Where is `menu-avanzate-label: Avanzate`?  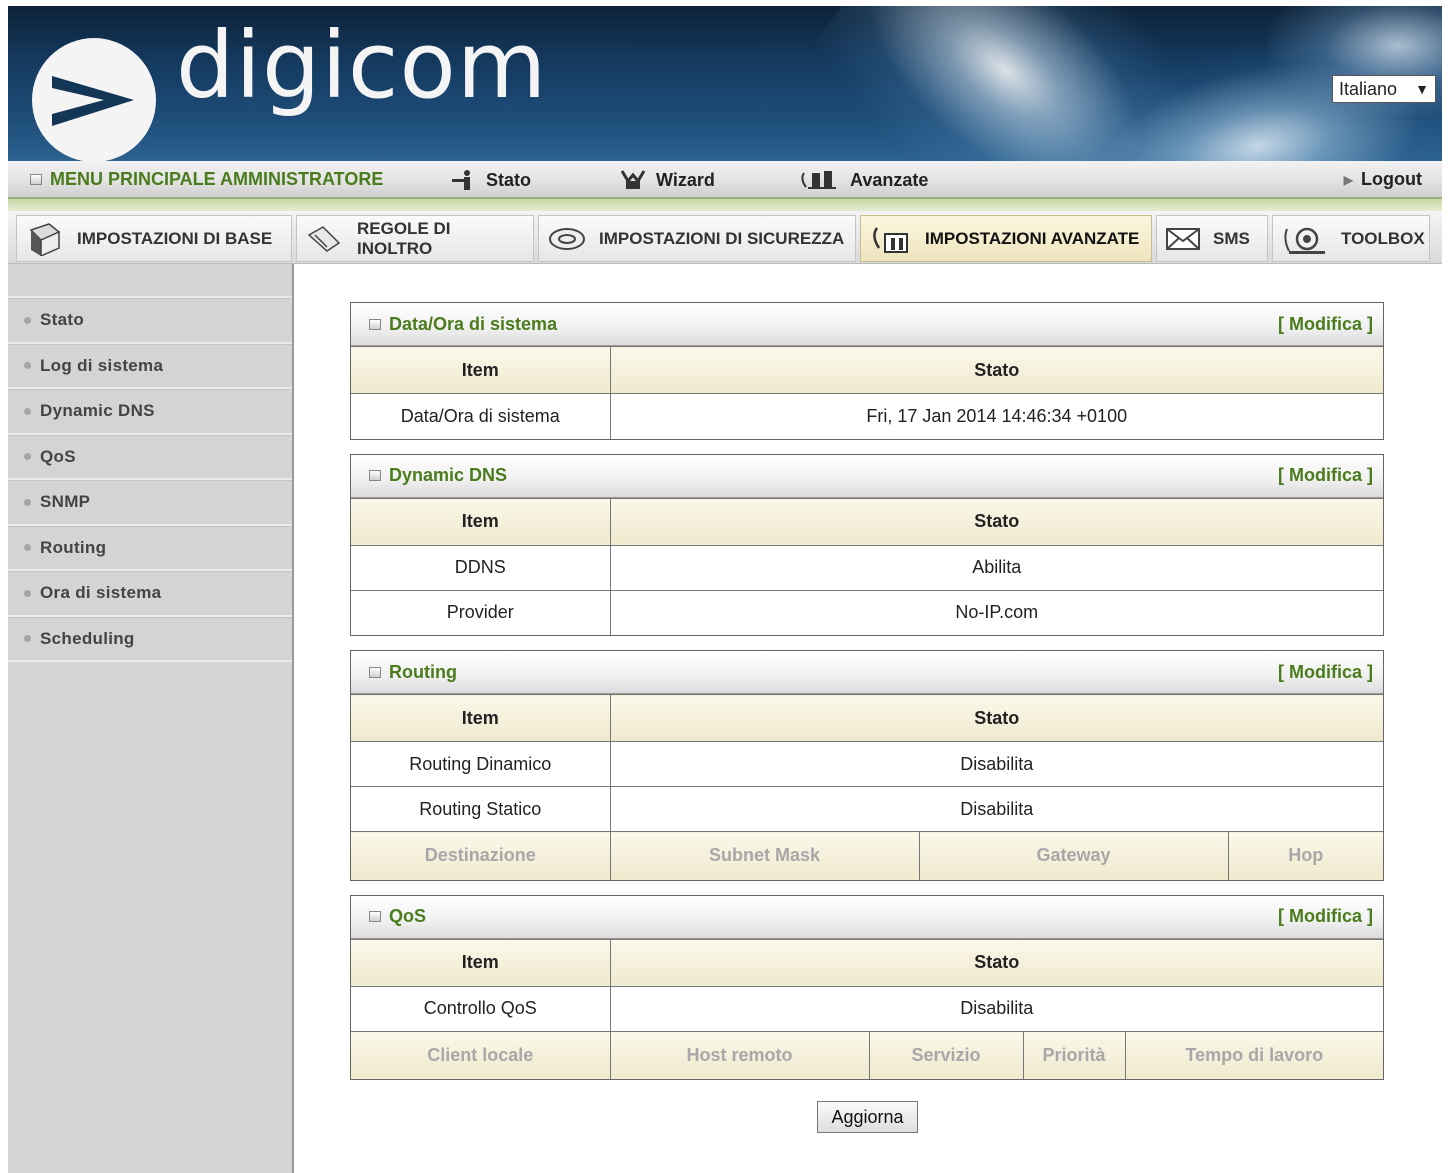 menu-avanzate-label: Avanzate is located at coordinates (889, 179).